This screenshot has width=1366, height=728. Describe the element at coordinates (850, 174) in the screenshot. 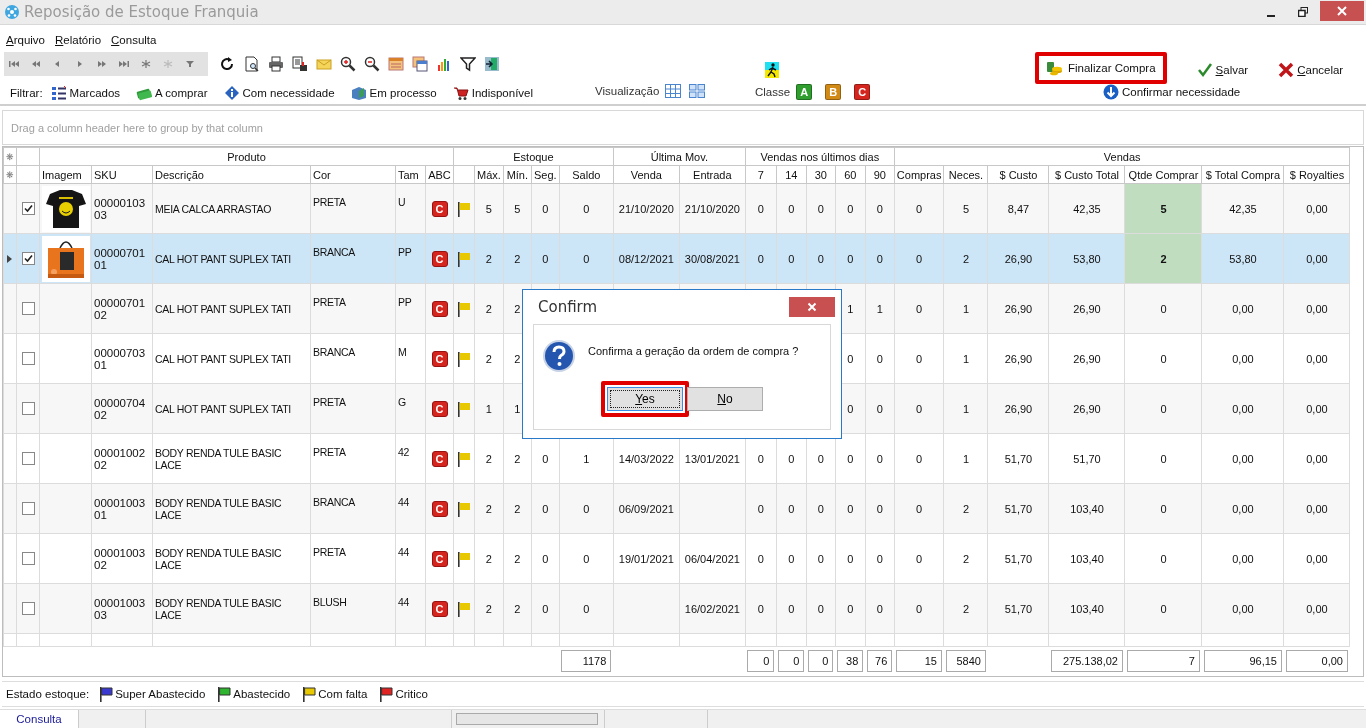

I see `column-header: 60` at that location.